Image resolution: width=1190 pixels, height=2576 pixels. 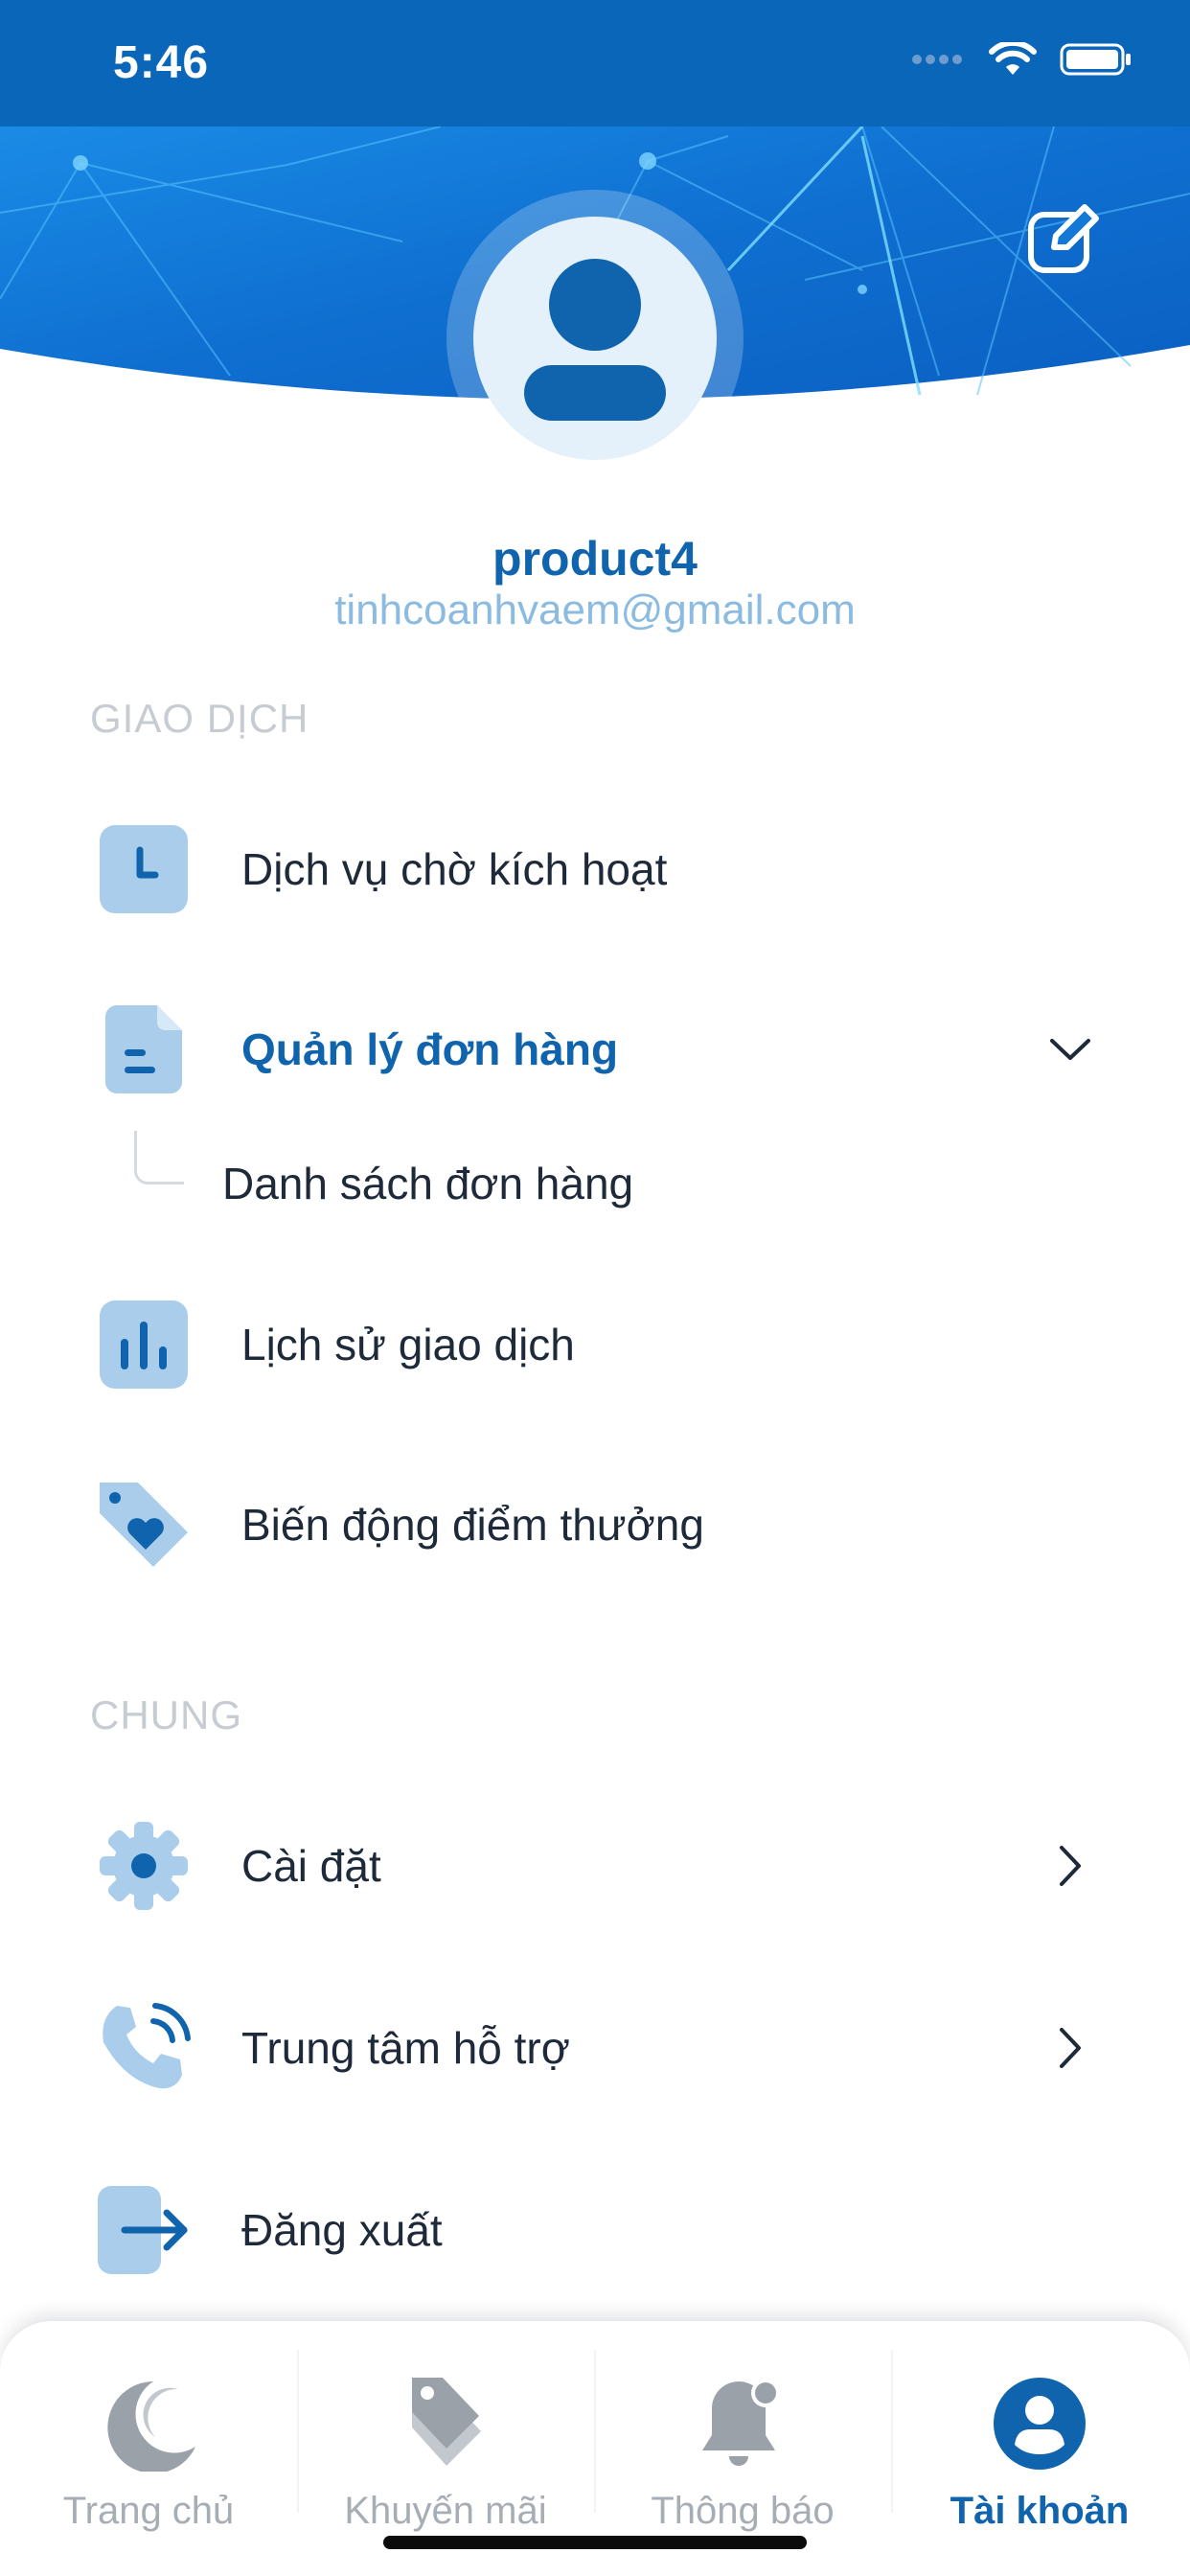 I want to click on gear-icon, so click(x=144, y=1866).